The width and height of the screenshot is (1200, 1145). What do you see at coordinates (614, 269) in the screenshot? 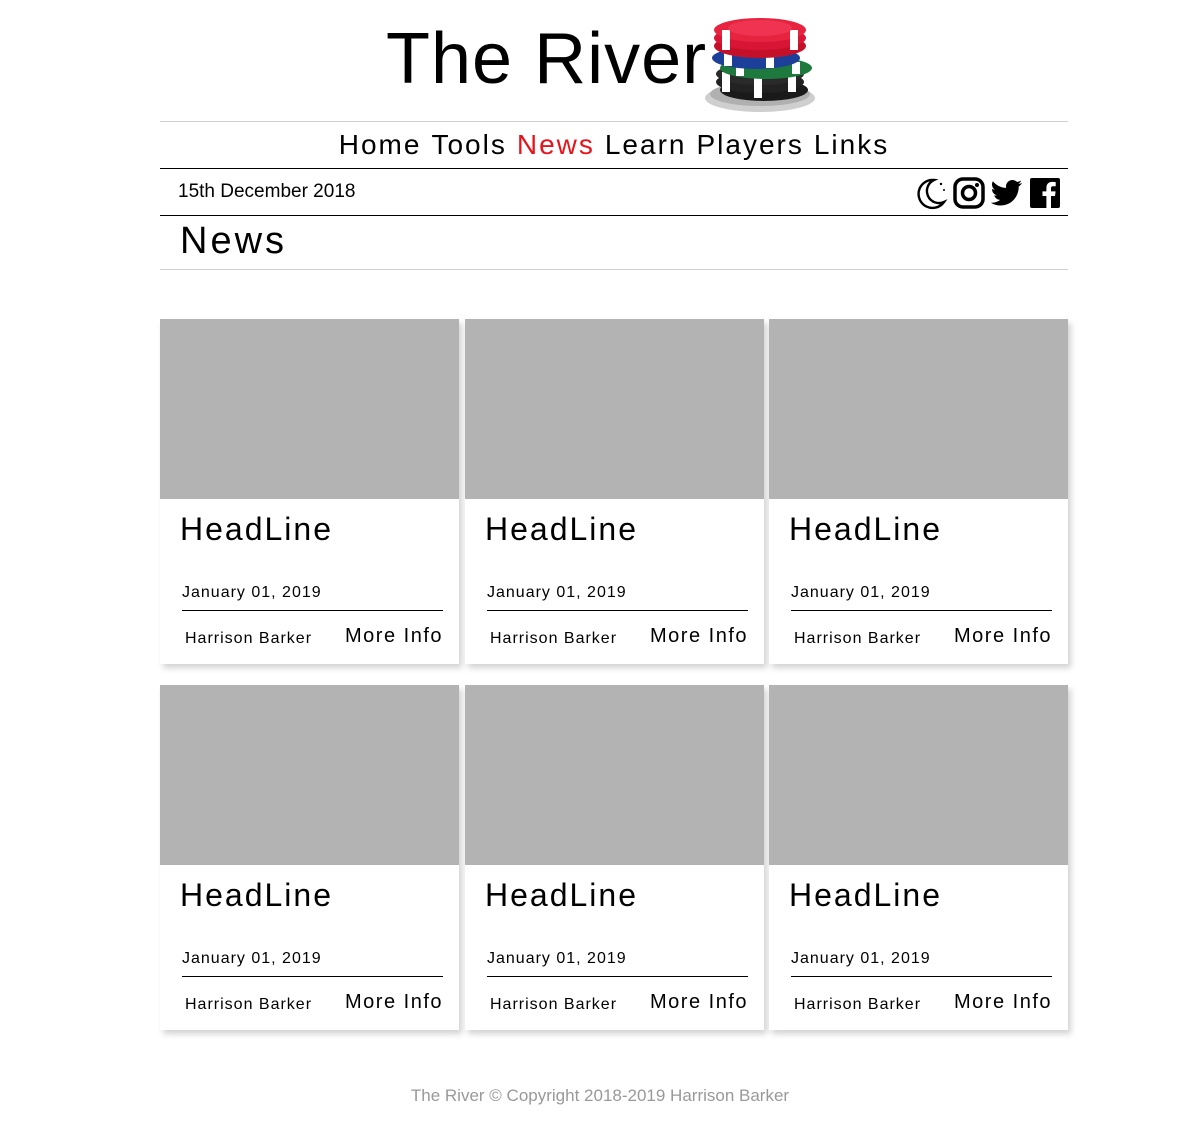
I see `title-divider` at bounding box center [614, 269].